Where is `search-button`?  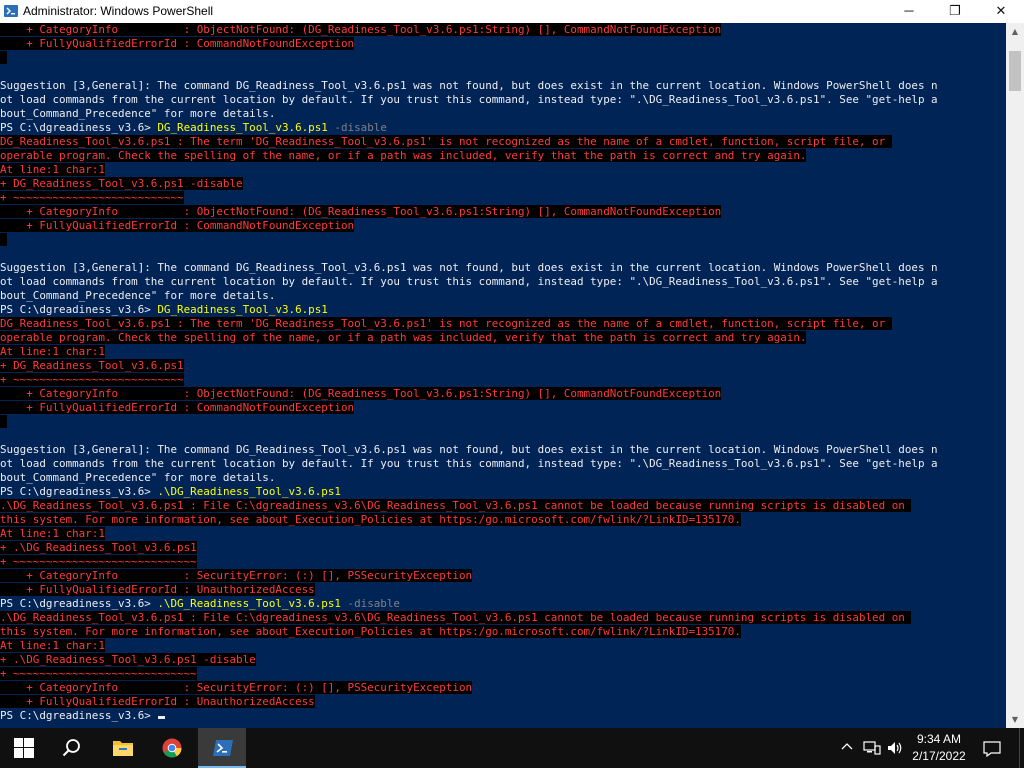
search-button is located at coordinates (72, 748).